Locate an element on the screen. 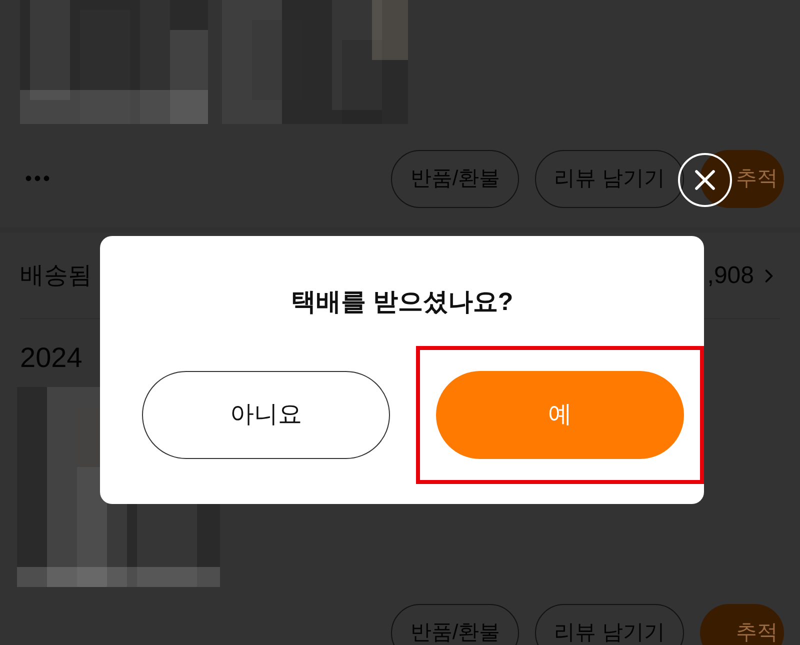 The image size is (800, 645). dialog-title: 택배를 받으셨나요? is located at coordinates (402, 302).